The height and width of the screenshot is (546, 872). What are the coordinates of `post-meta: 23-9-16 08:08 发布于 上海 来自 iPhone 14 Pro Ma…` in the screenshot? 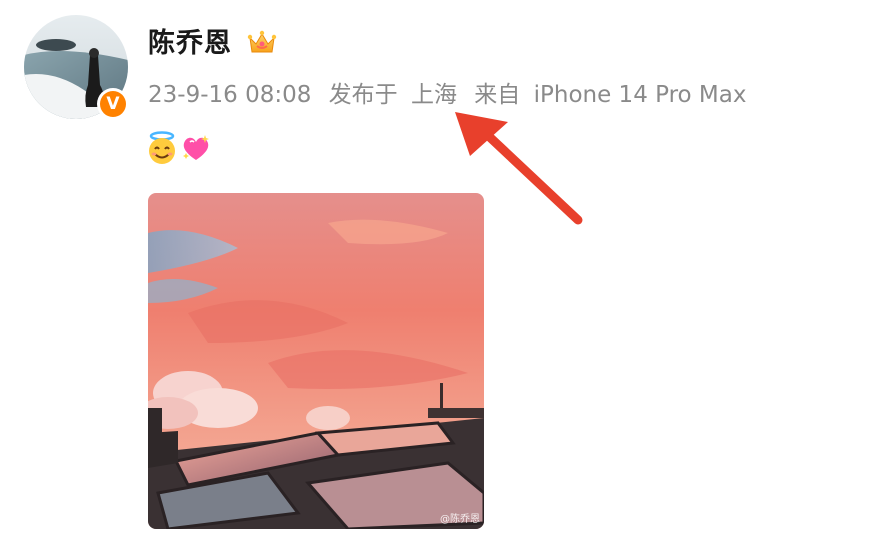 It's located at (452, 95).